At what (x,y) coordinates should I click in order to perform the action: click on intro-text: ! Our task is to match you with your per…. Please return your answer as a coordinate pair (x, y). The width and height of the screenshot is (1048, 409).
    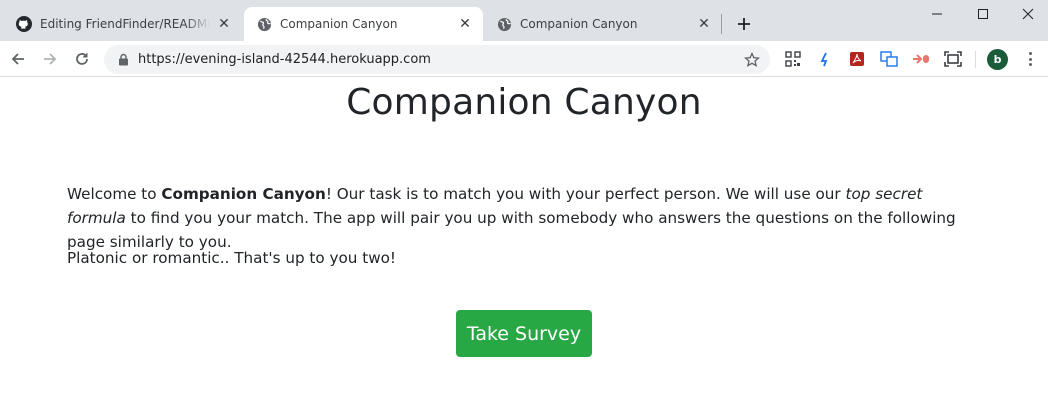
    Looking at the image, I should click on (585, 194).